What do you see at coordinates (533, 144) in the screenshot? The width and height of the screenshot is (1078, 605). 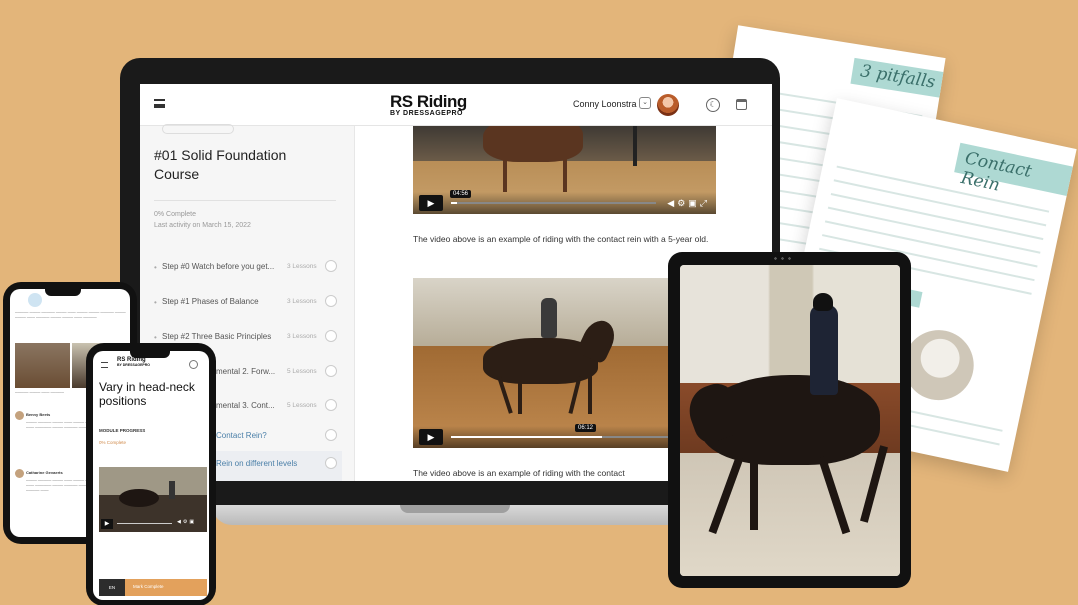 I see `horse-image` at bounding box center [533, 144].